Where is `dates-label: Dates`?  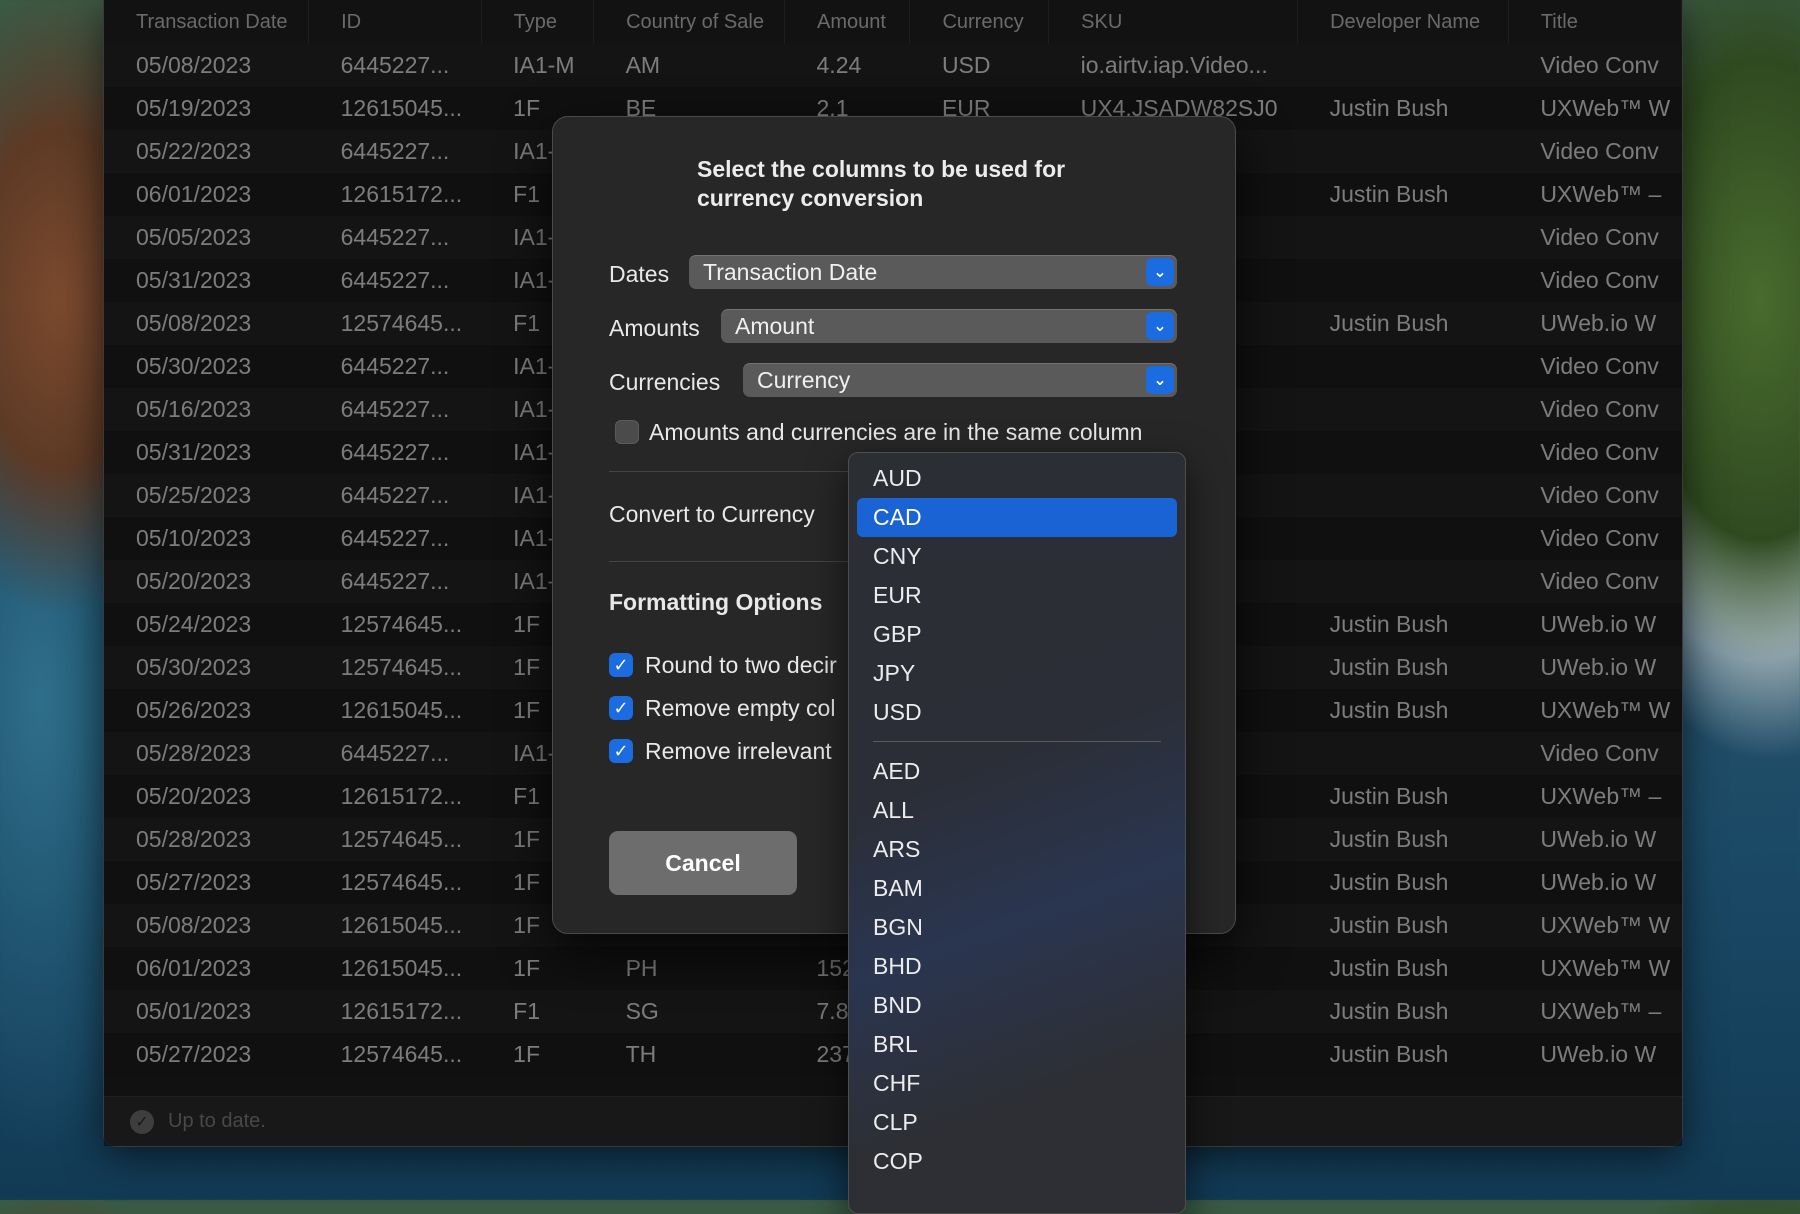 dates-label: Dates is located at coordinates (639, 274).